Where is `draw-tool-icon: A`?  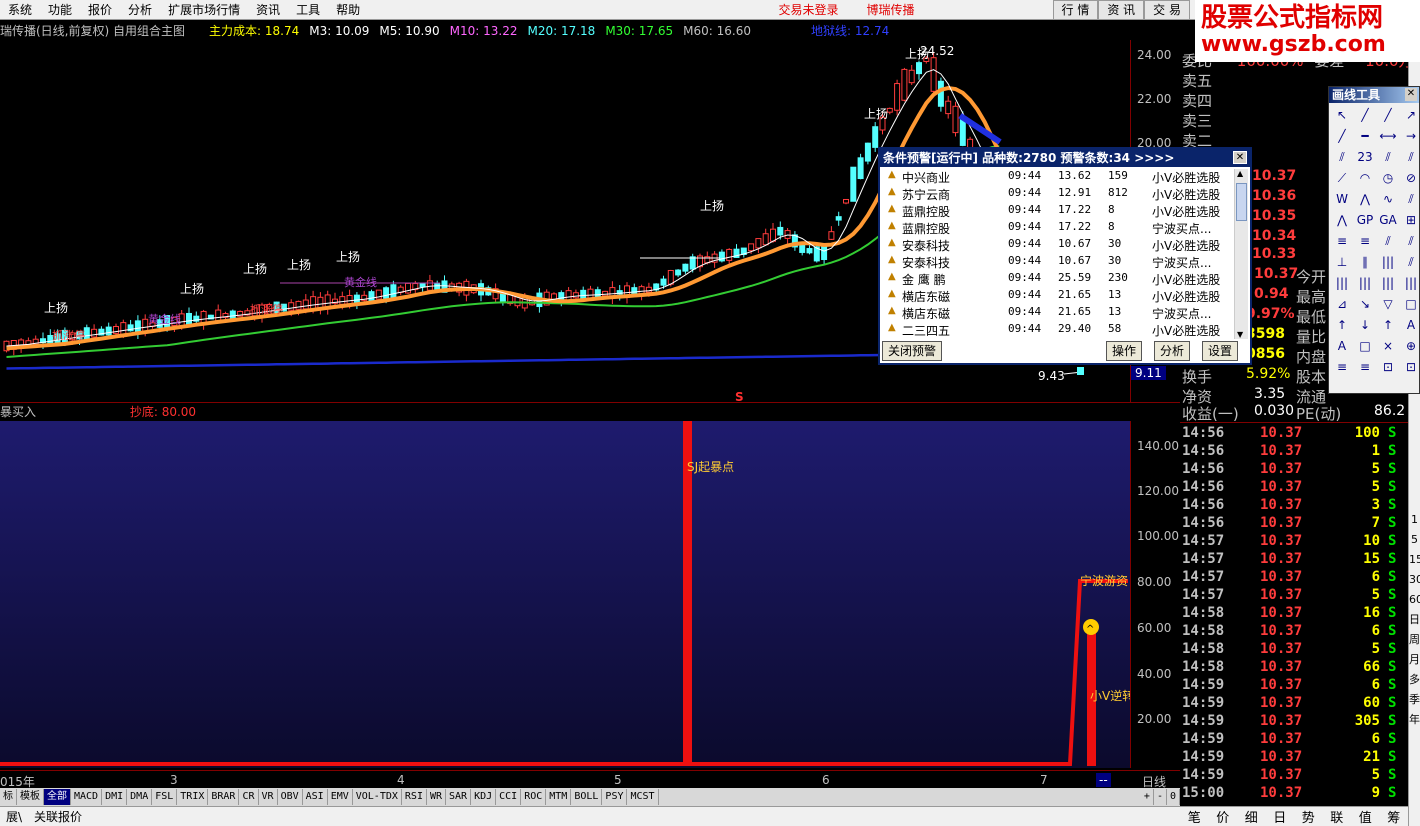 draw-tool-icon: A is located at coordinates (1410, 325).